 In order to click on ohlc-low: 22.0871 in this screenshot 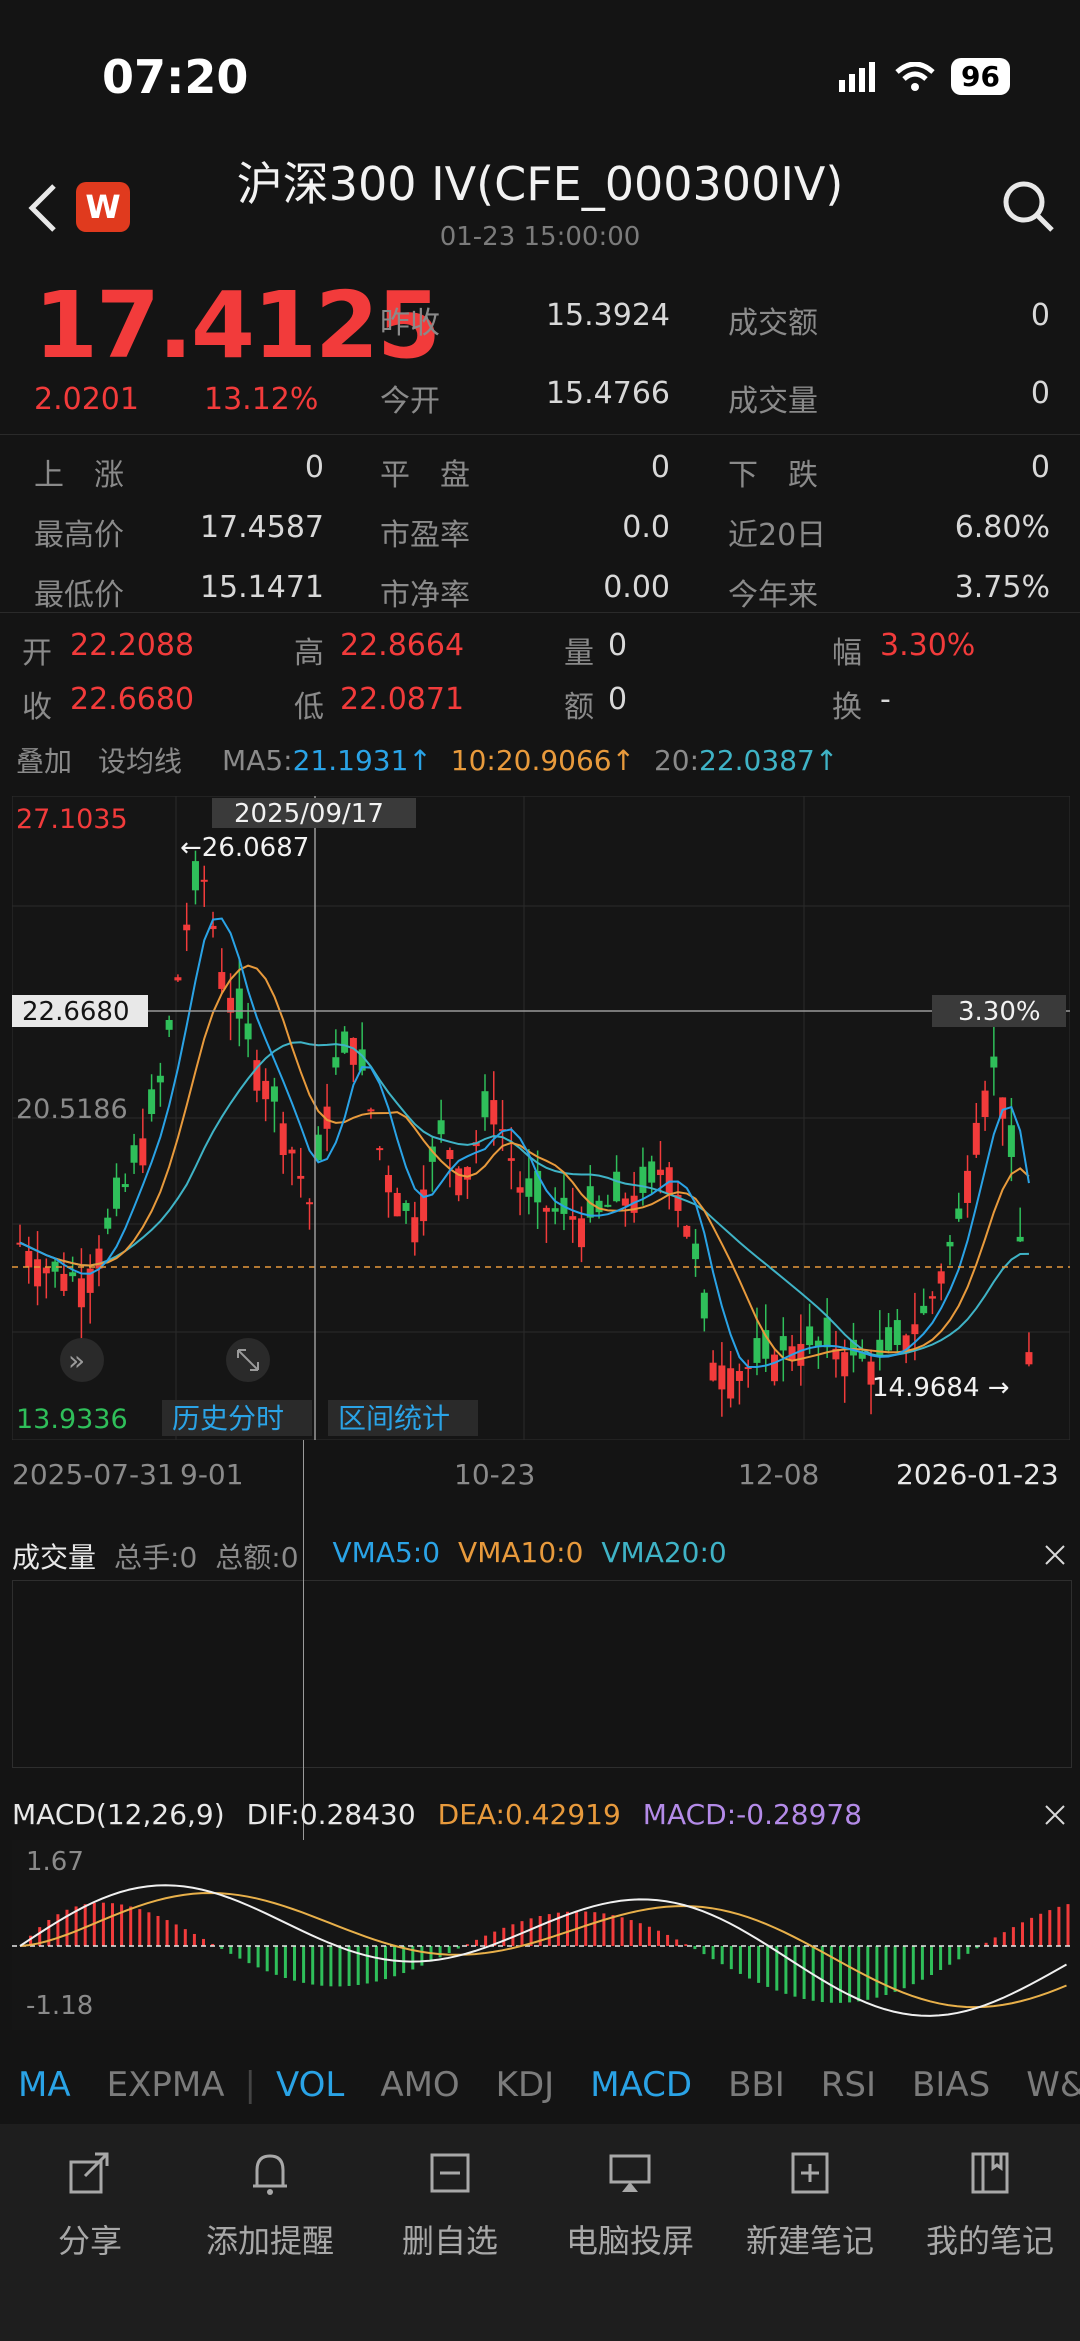, I will do `click(402, 699)`.